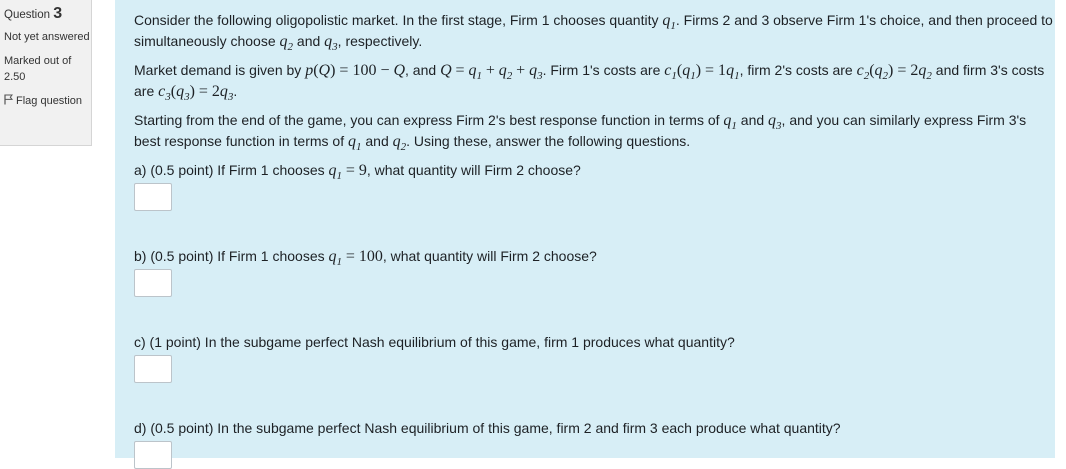 The height and width of the screenshot is (469, 1066). I want to click on answer-c-input, so click(153, 369).